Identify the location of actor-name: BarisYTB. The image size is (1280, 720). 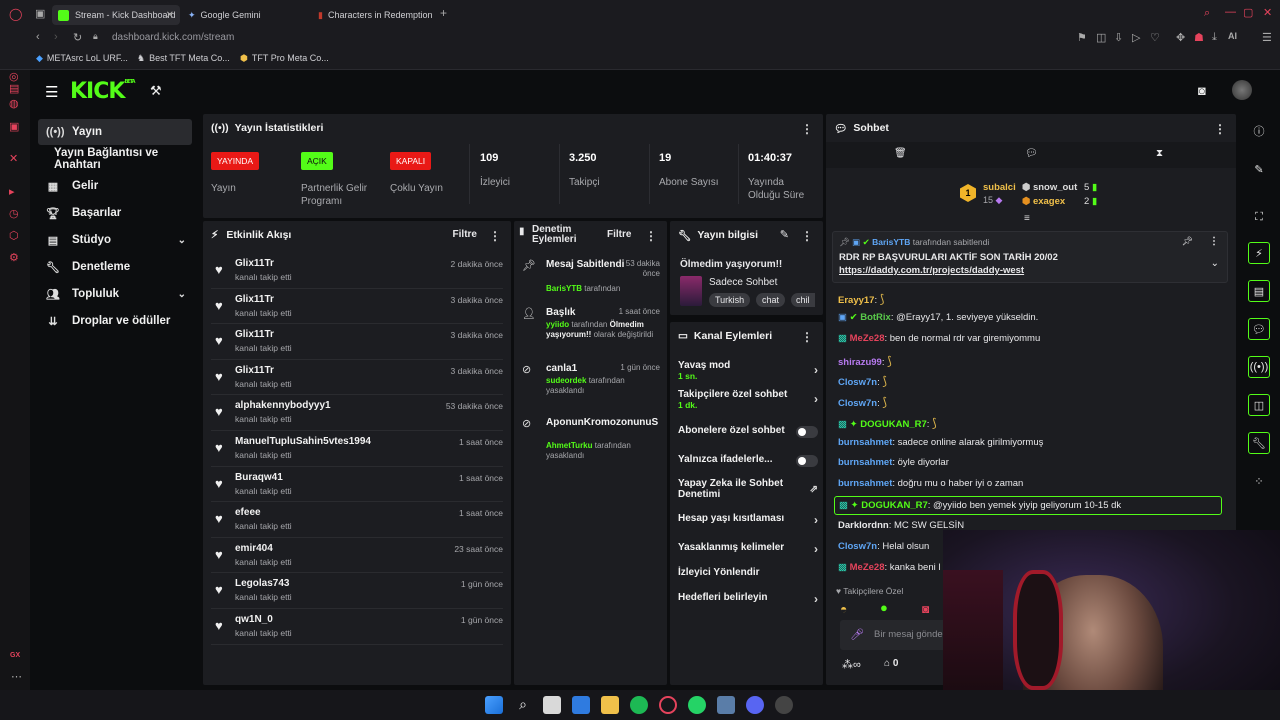
(564, 288).